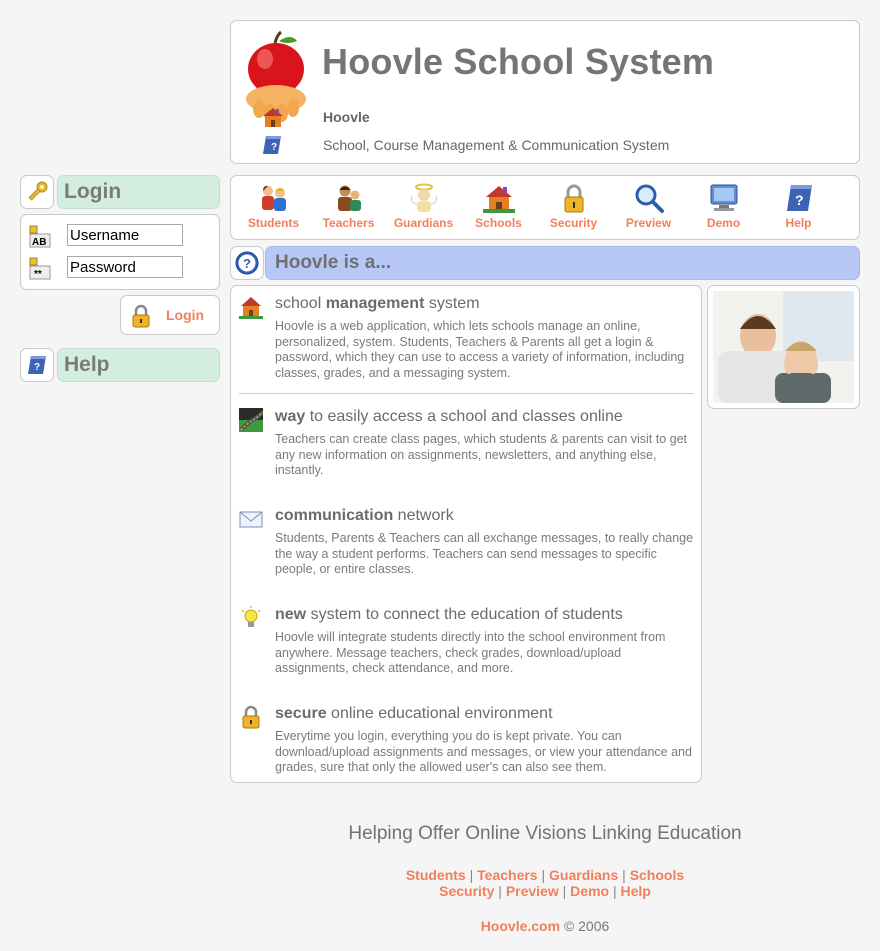 This screenshot has width=880, height=951. What do you see at coordinates (120, 252) in the screenshot?
I see `login-form: AB **` at bounding box center [120, 252].